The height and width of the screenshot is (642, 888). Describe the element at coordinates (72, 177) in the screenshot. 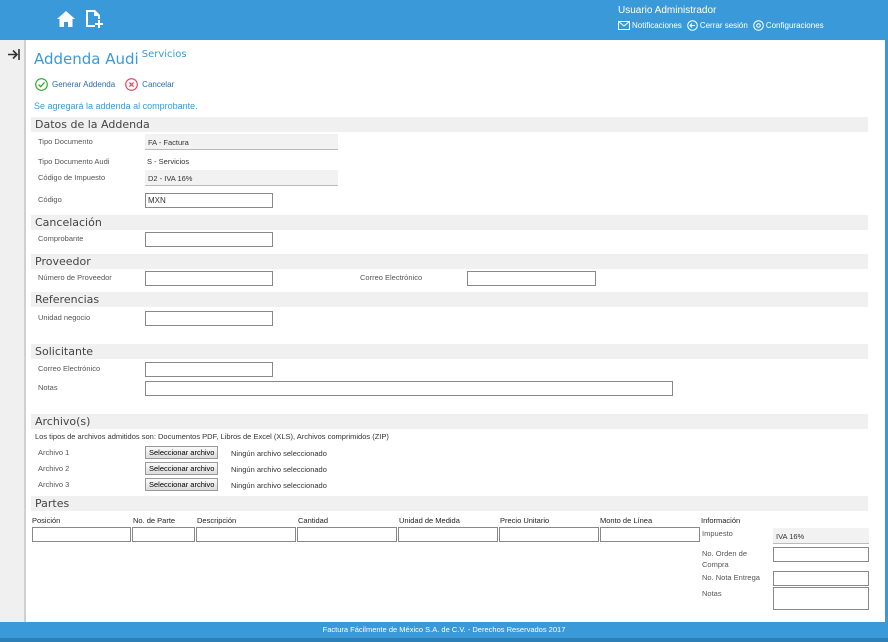

I see `codigo-impuesto-label: Código de Impuesto` at that location.